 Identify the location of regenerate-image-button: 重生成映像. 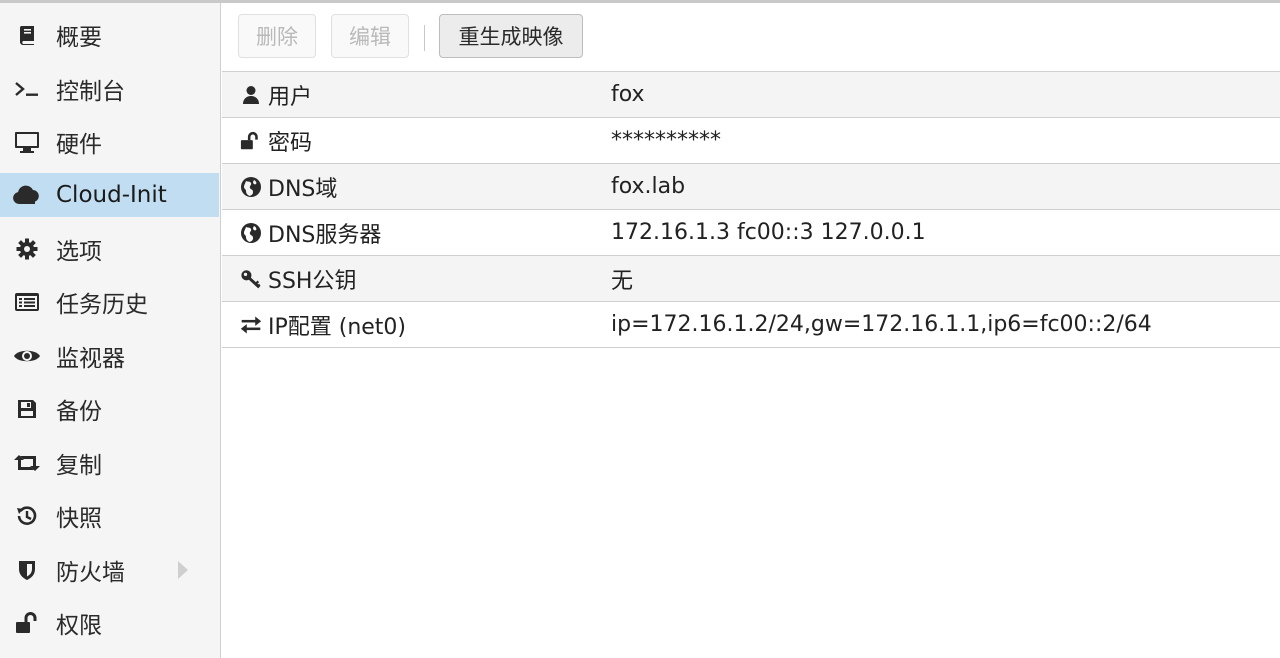
(511, 36).